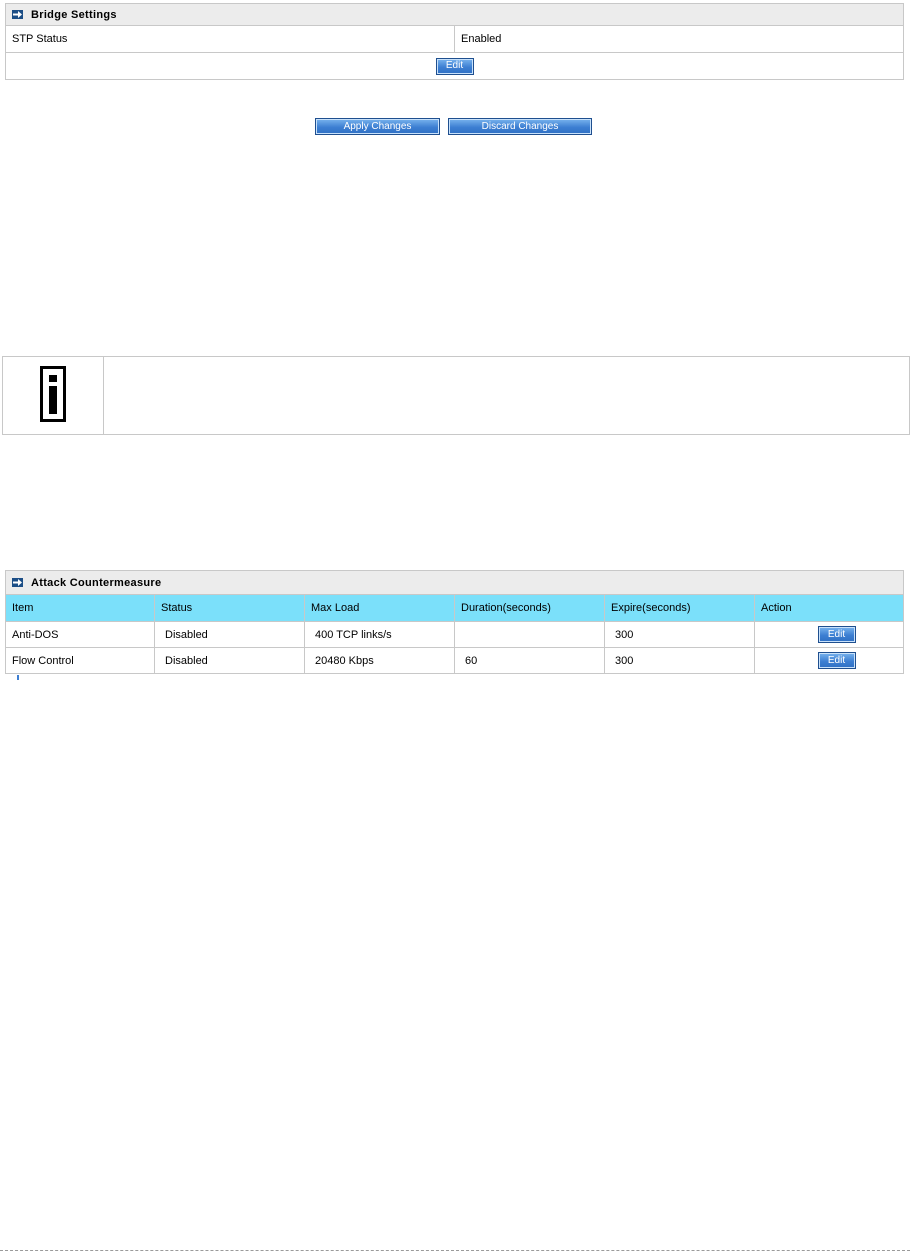 This screenshot has width=910, height=1257. What do you see at coordinates (74, 14) in the screenshot?
I see `bridge-settings-title: Bridge Settings` at bounding box center [74, 14].